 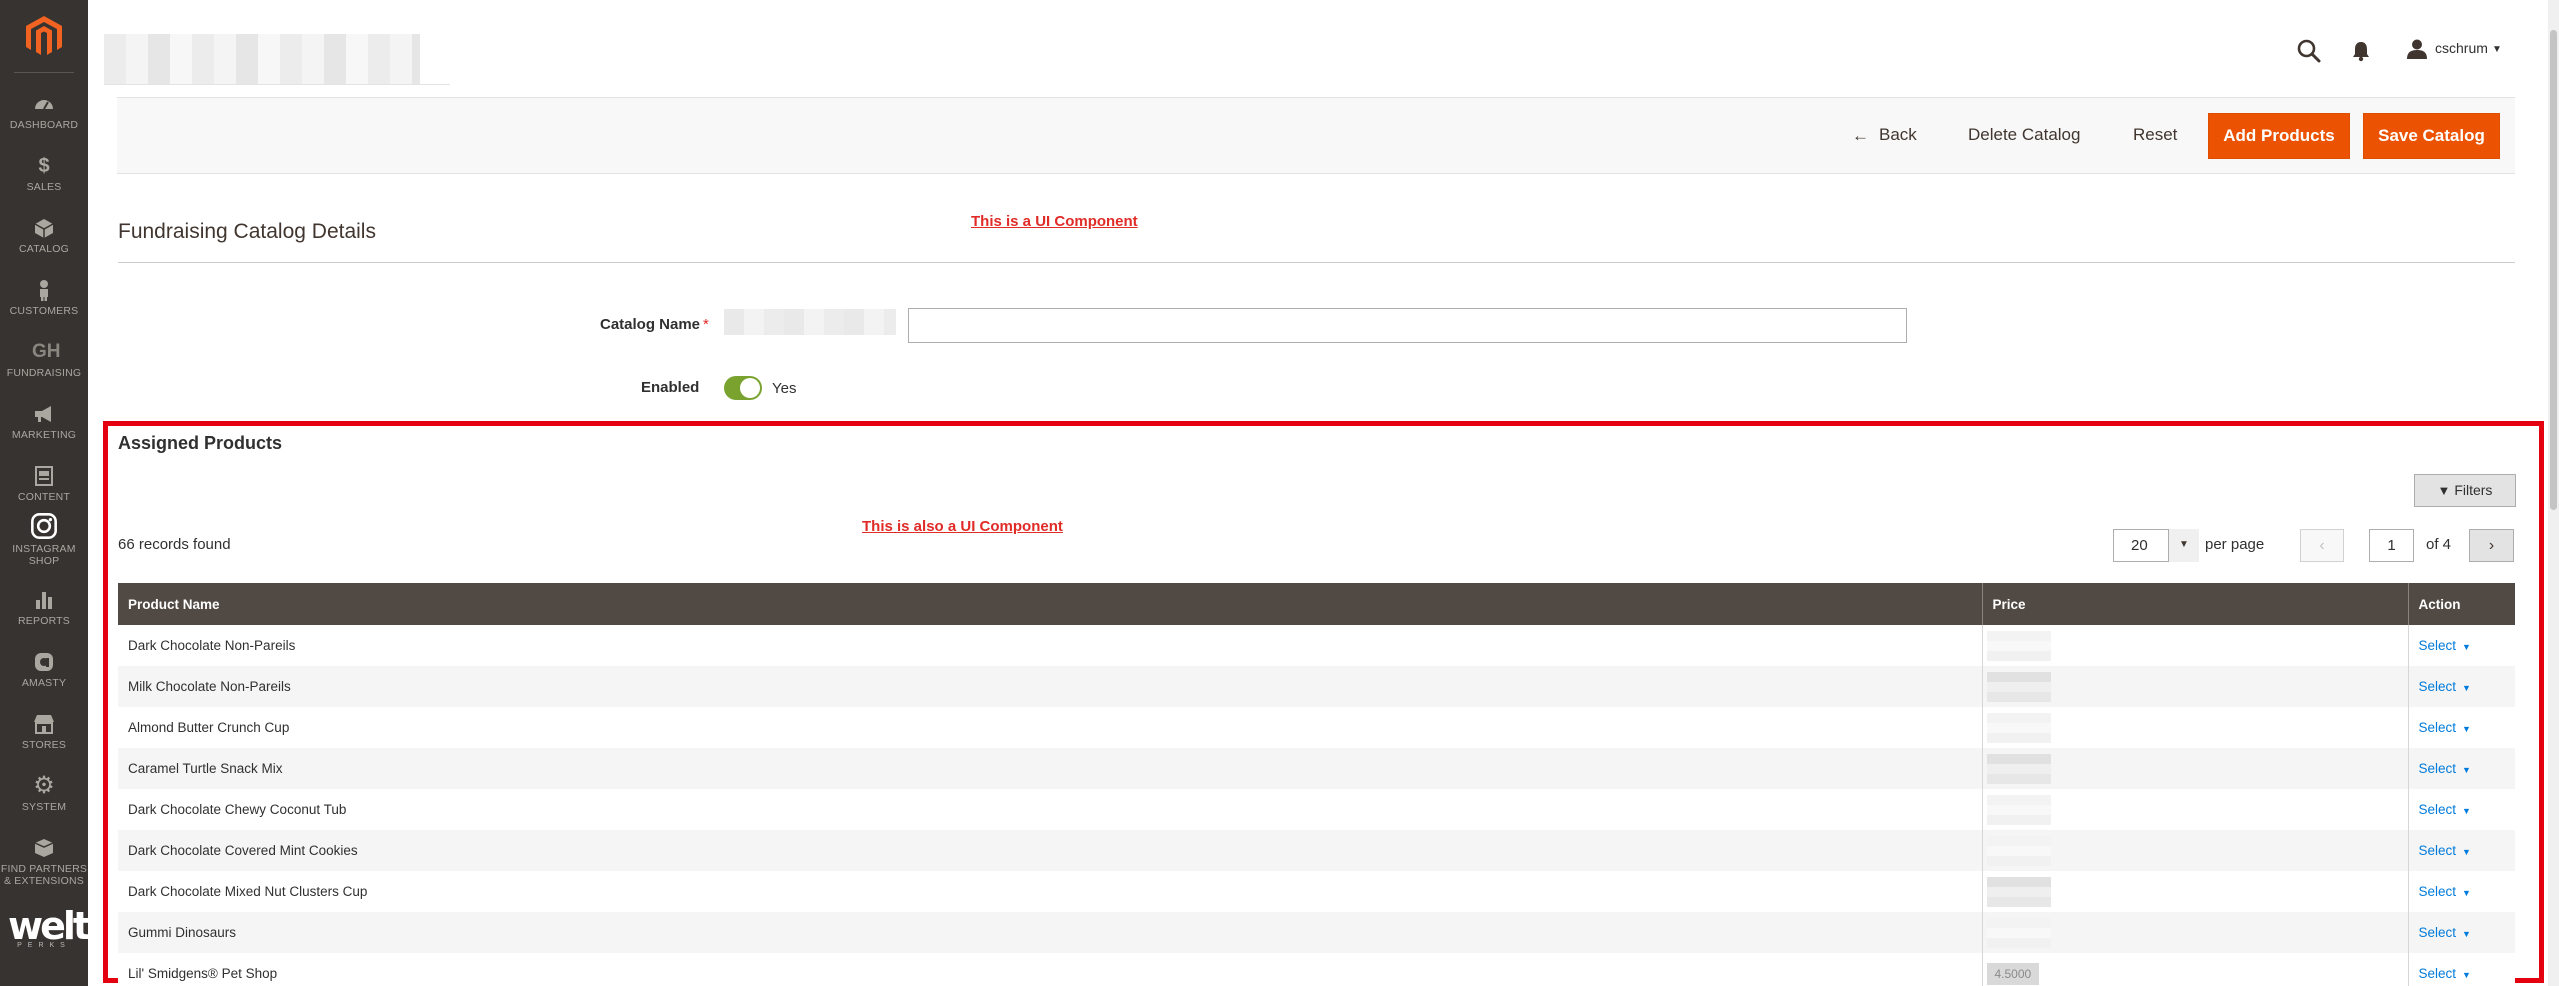 I want to click on nav-item-amasty: AMASTY, so click(x=44, y=679).